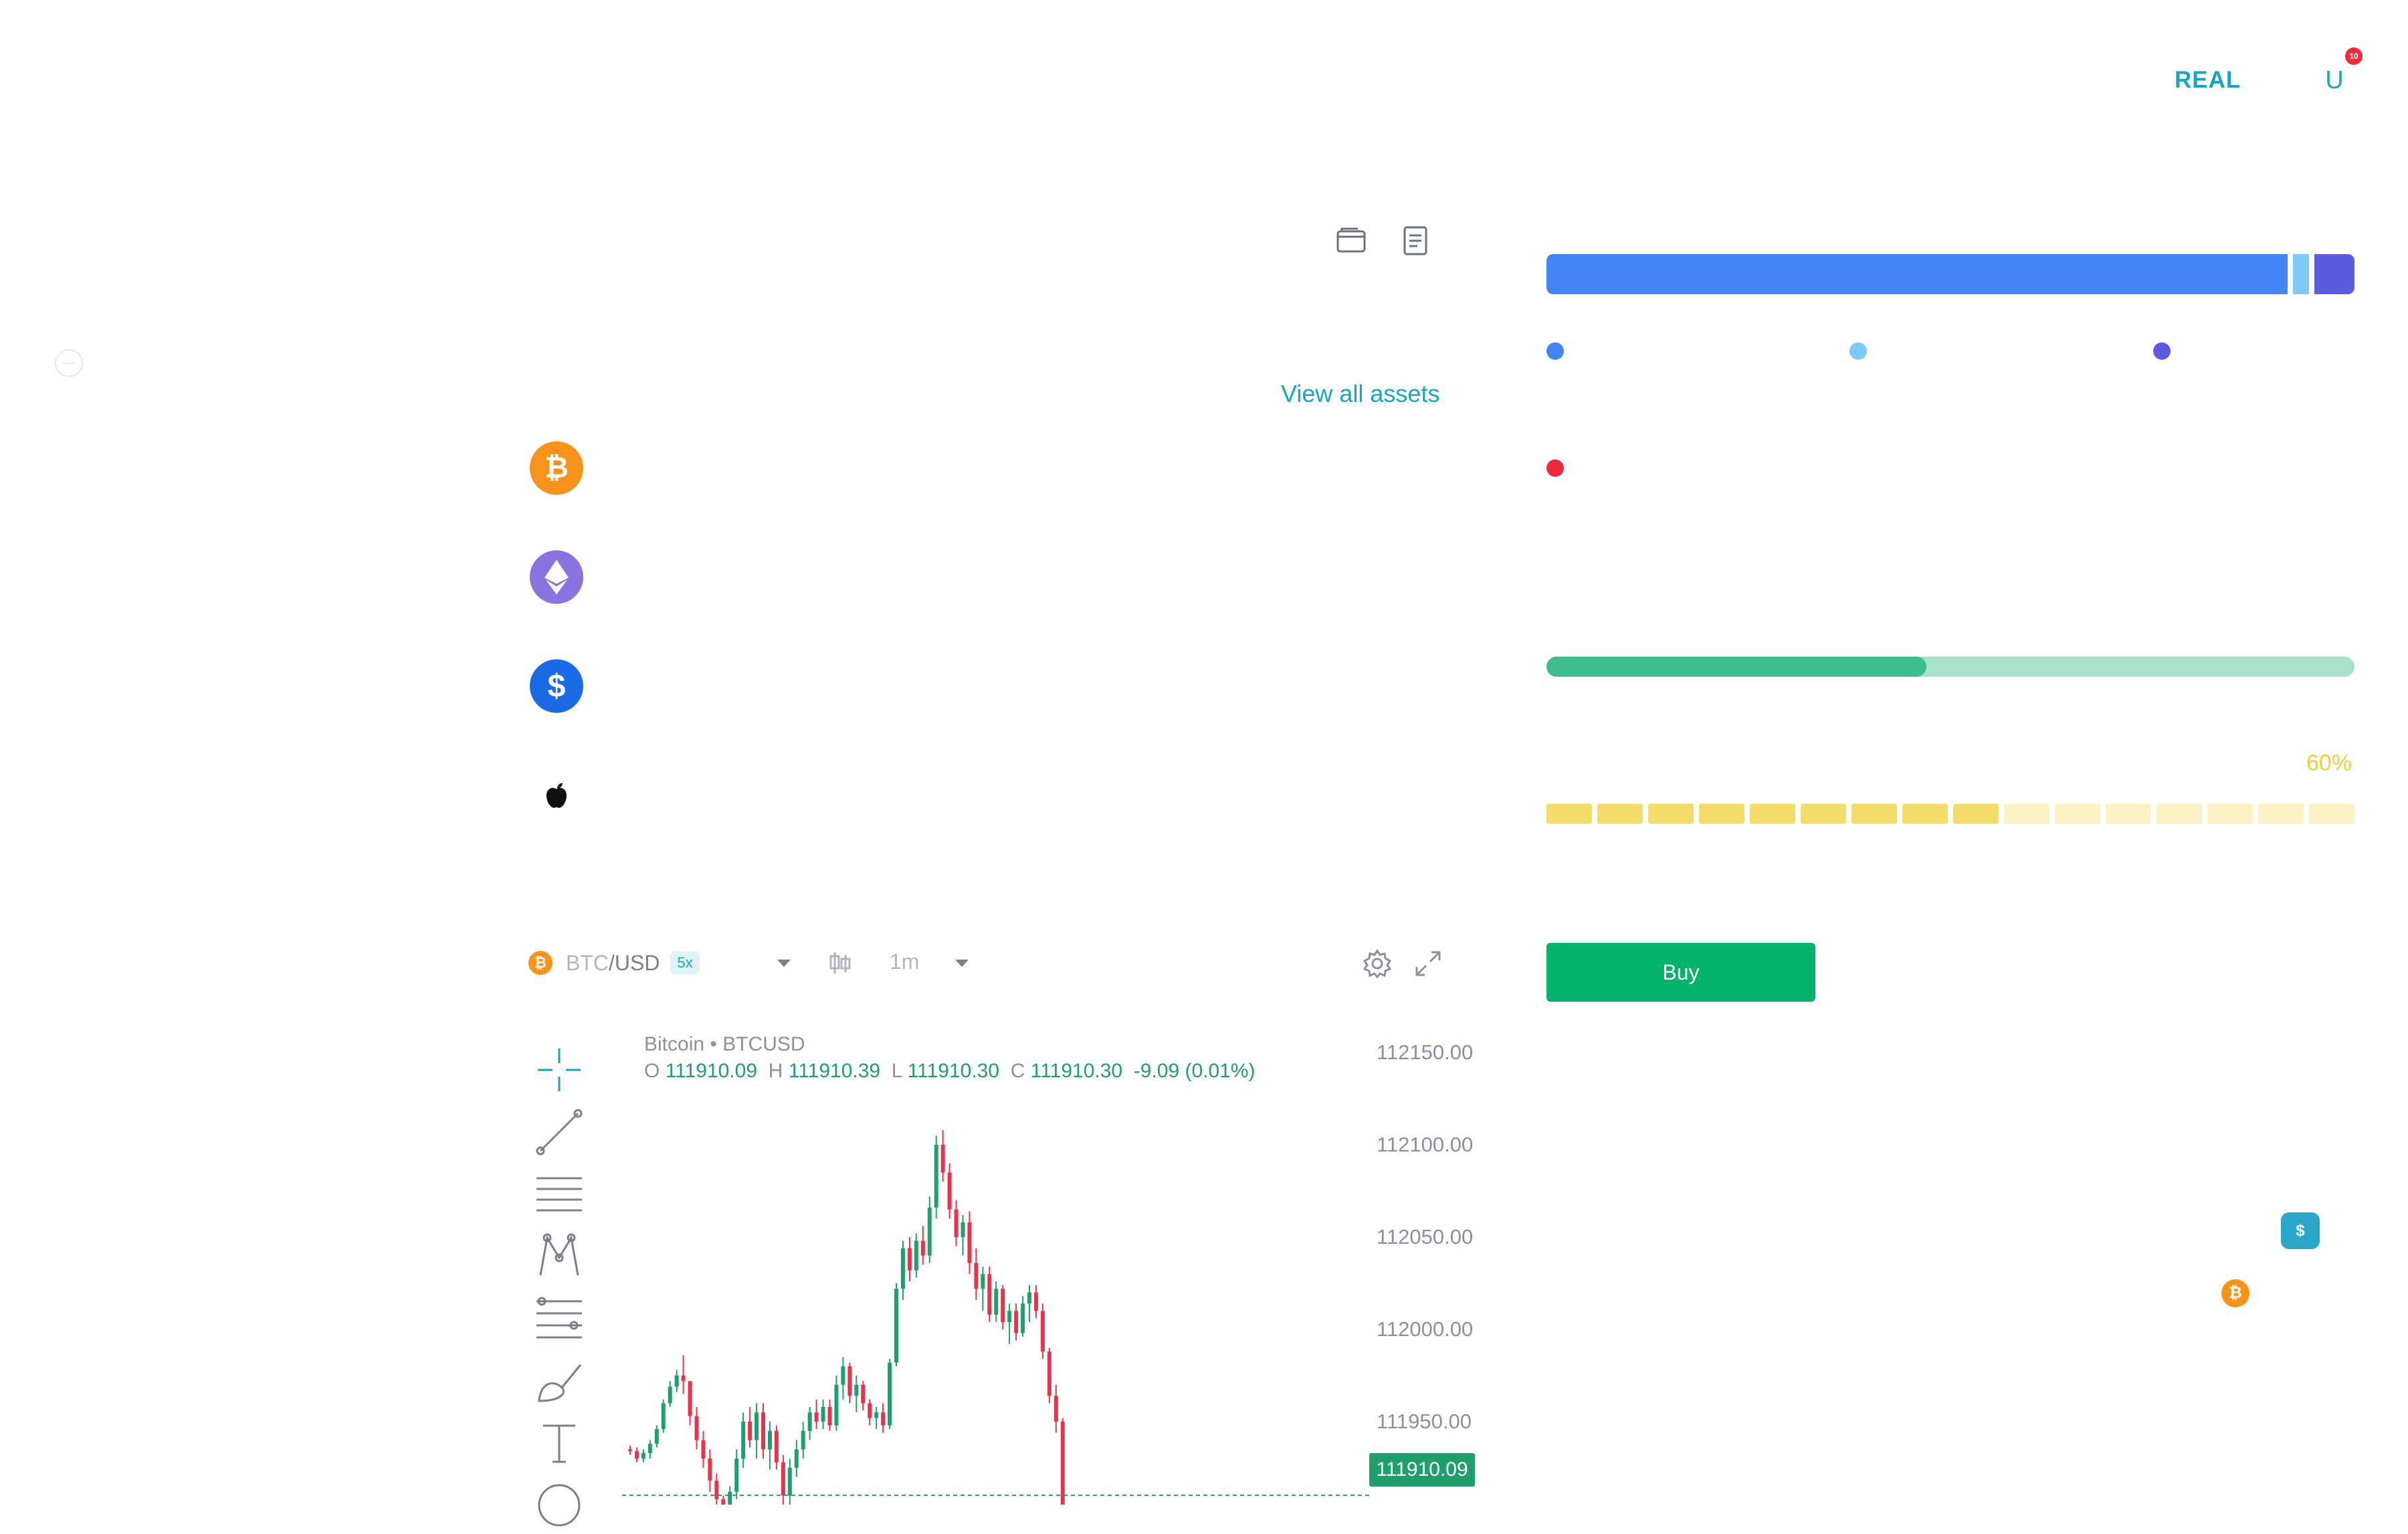 The image size is (2408, 1534). I want to click on leverage-badge: 5x, so click(685, 963).